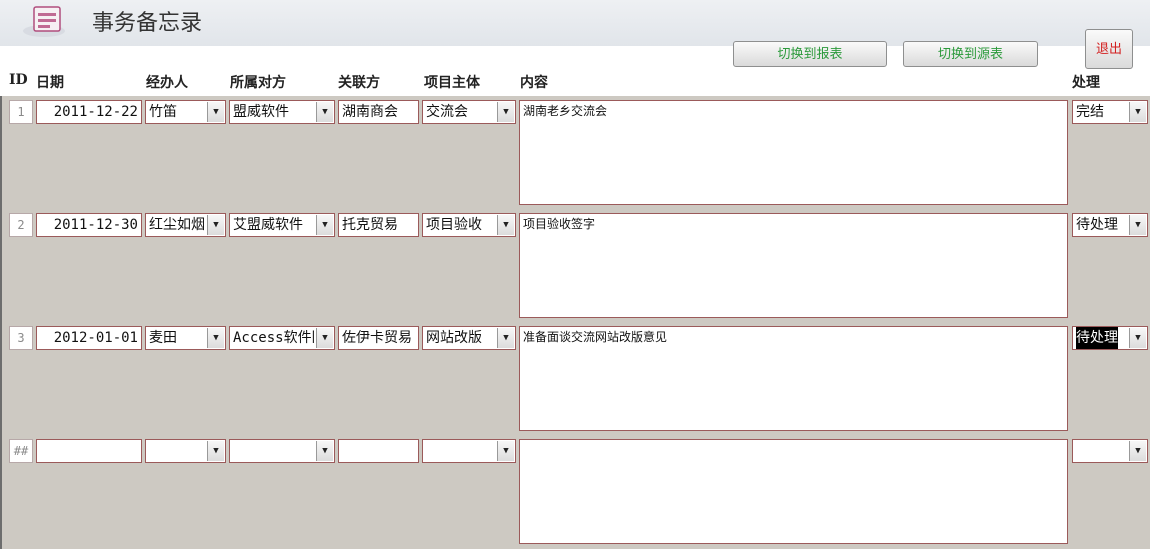 This screenshot has height=549, width=1150. I want to click on agent-combobox: 竹笛 ▼, so click(185, 112).